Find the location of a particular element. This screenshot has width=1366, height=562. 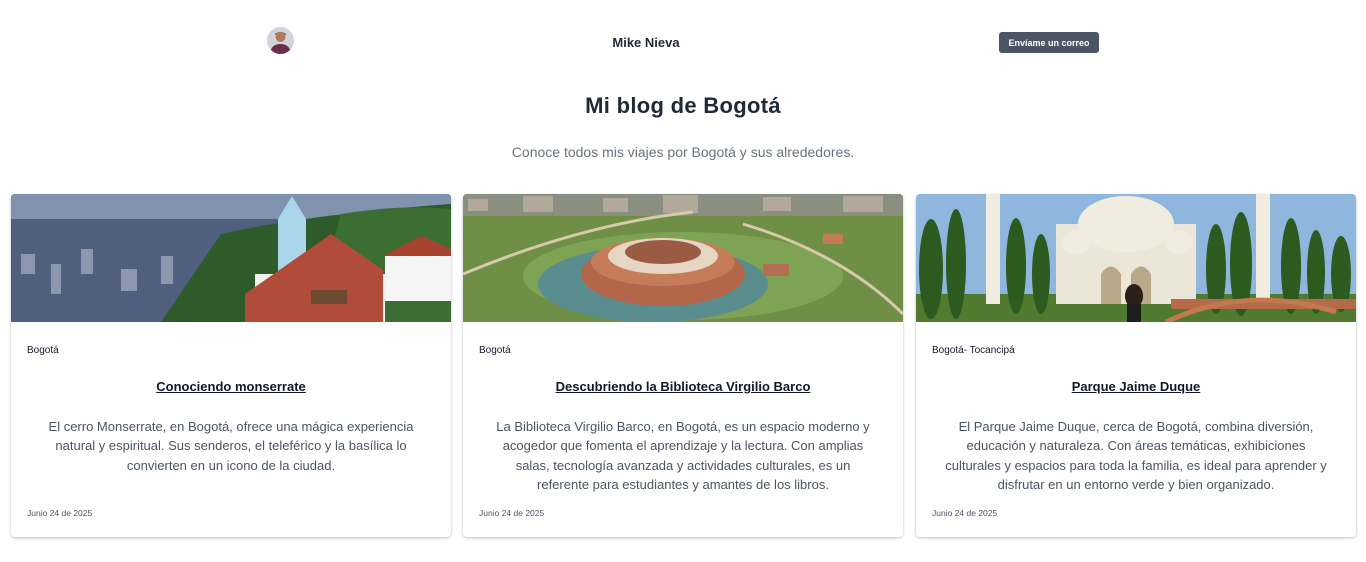

person-avatar-icon is located at coordinates (280, 40).